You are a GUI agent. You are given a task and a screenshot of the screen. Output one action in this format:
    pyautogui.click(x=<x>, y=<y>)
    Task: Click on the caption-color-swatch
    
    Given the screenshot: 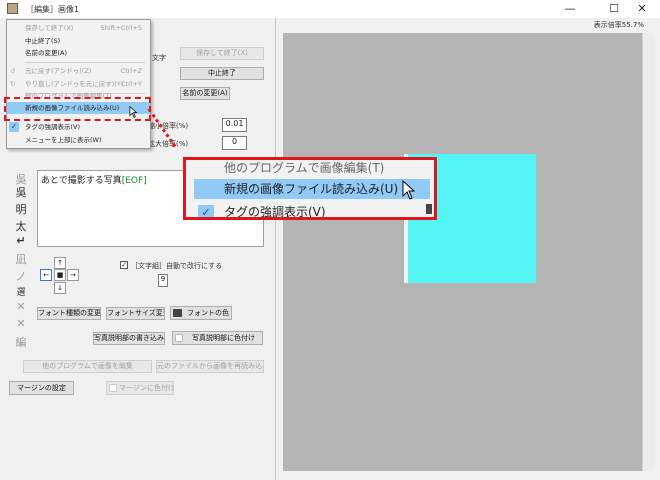 What is the action you would take?
    pyautogui.click(x=179, y=338)
    